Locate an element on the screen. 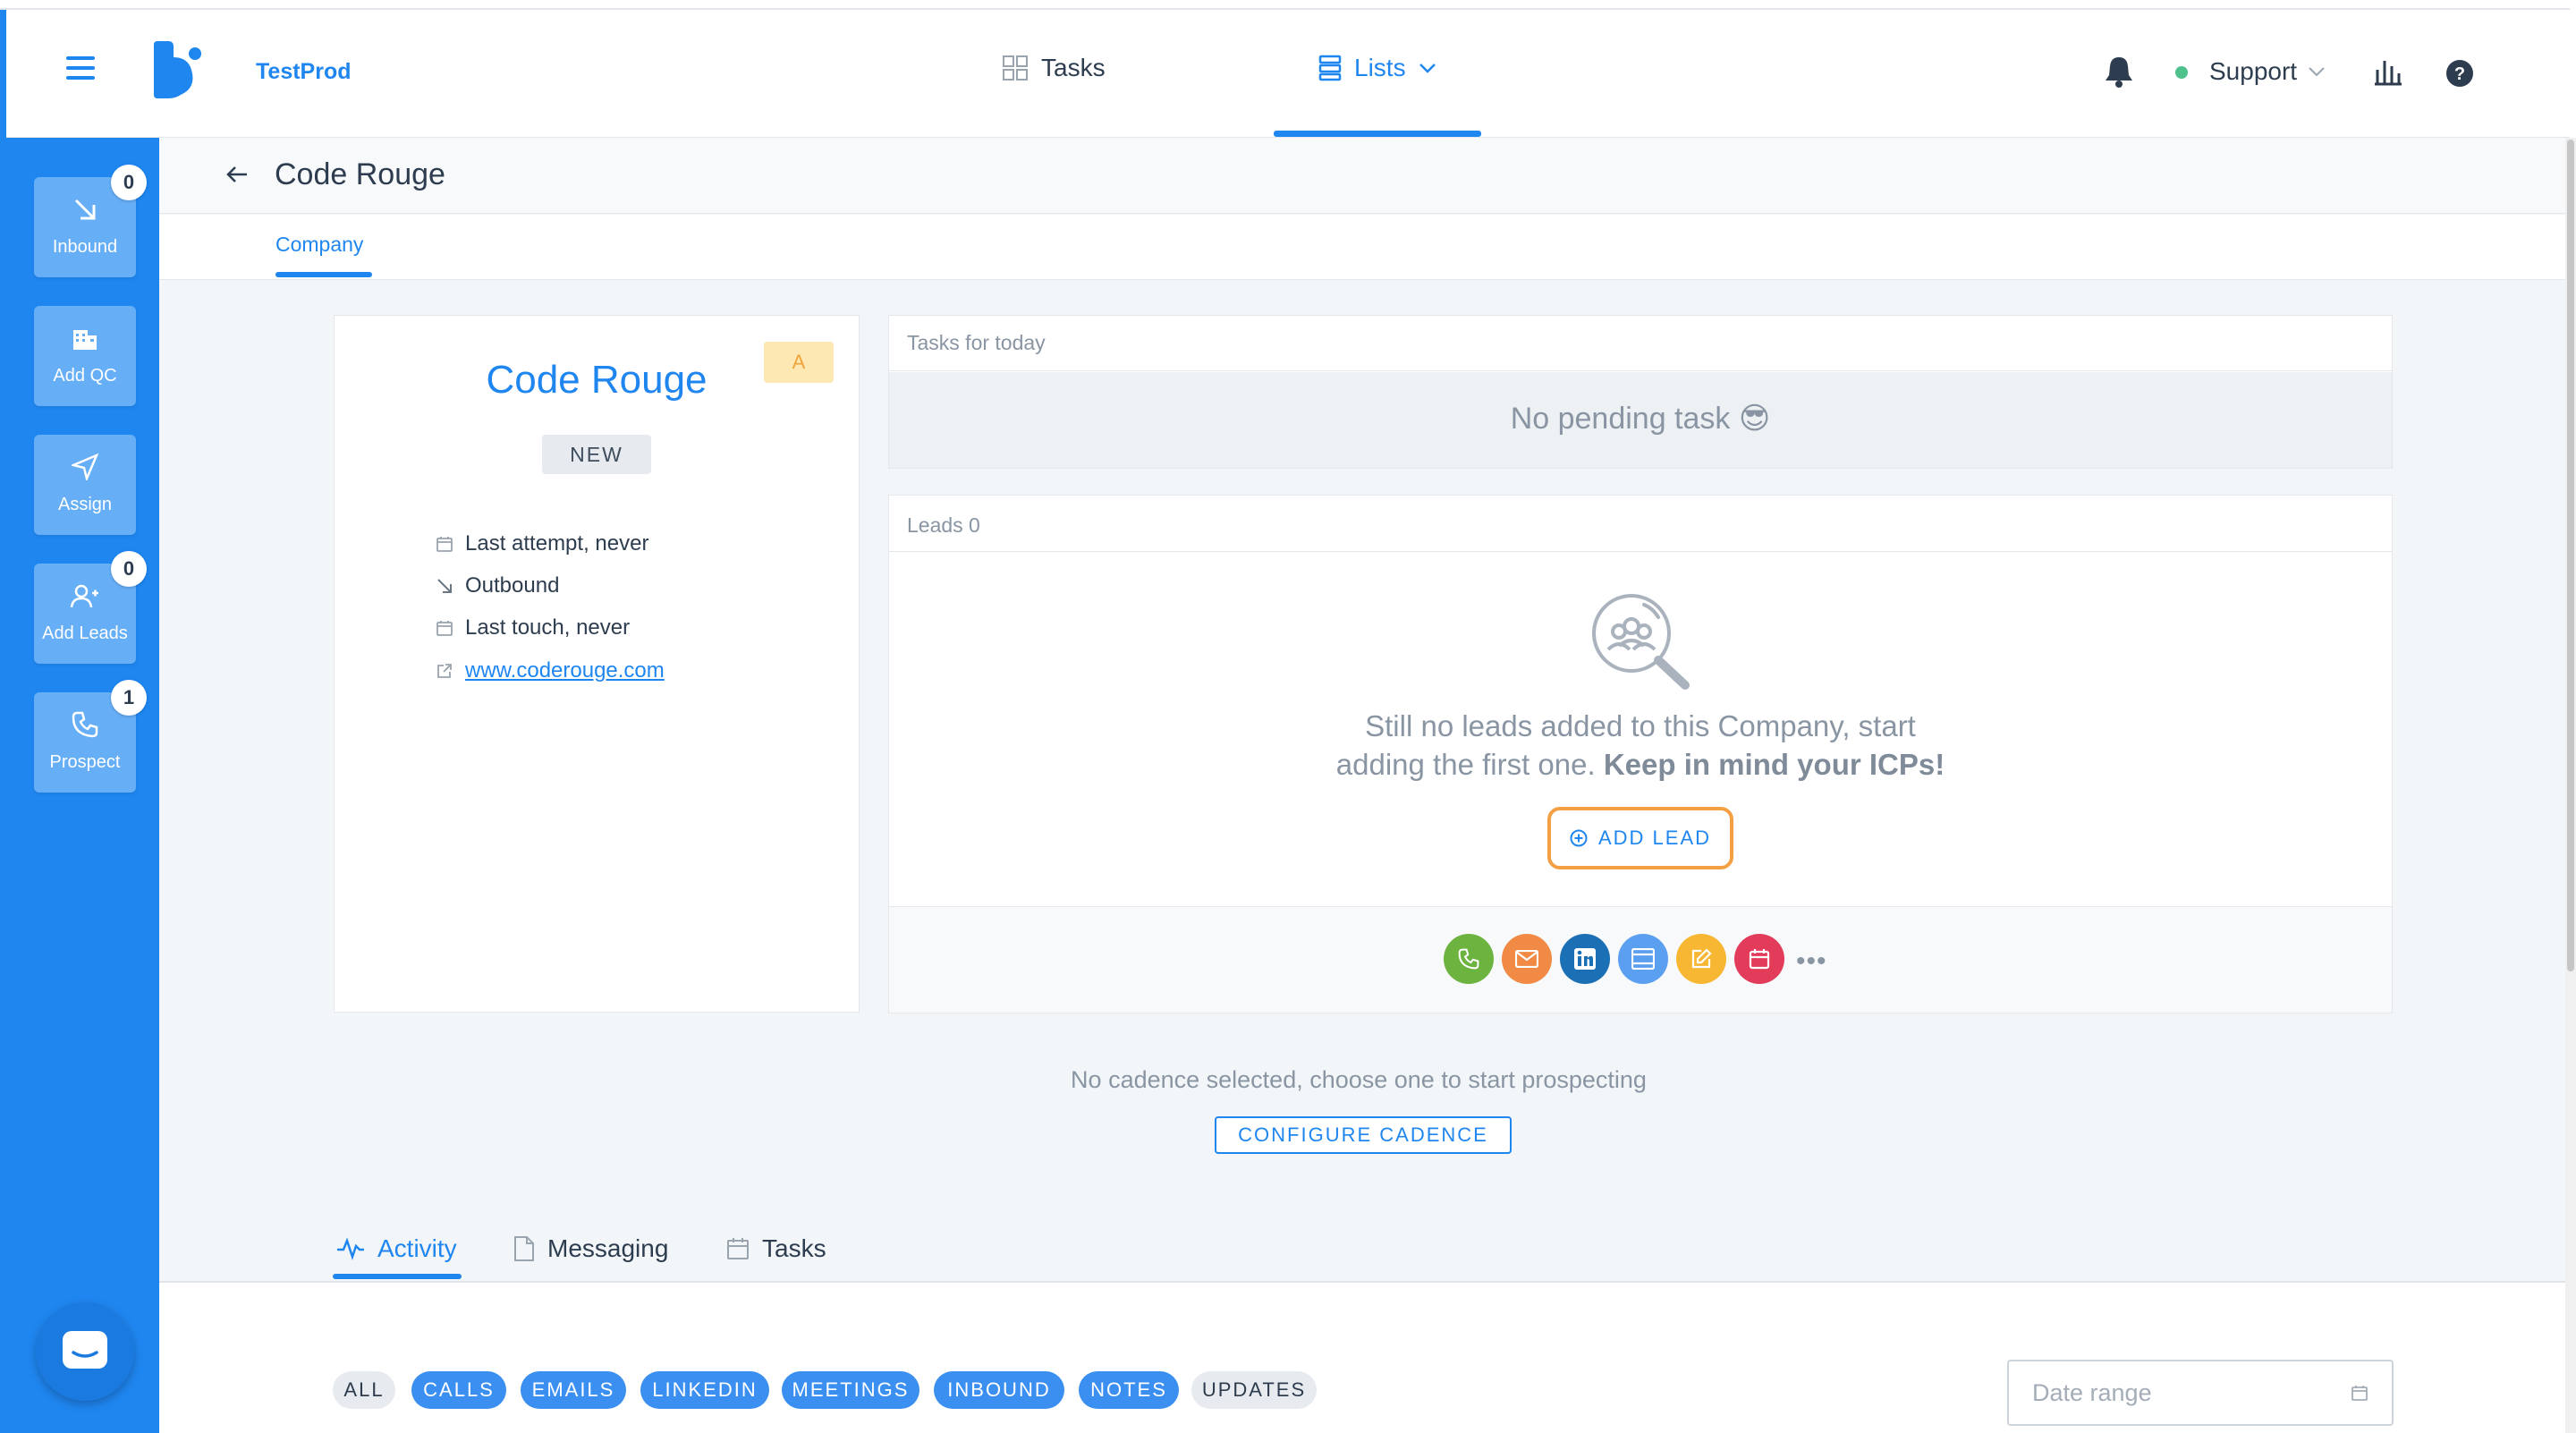 The image size is (2576, 1433). workspace-name: TestProd is located at coordinates (304, 72).